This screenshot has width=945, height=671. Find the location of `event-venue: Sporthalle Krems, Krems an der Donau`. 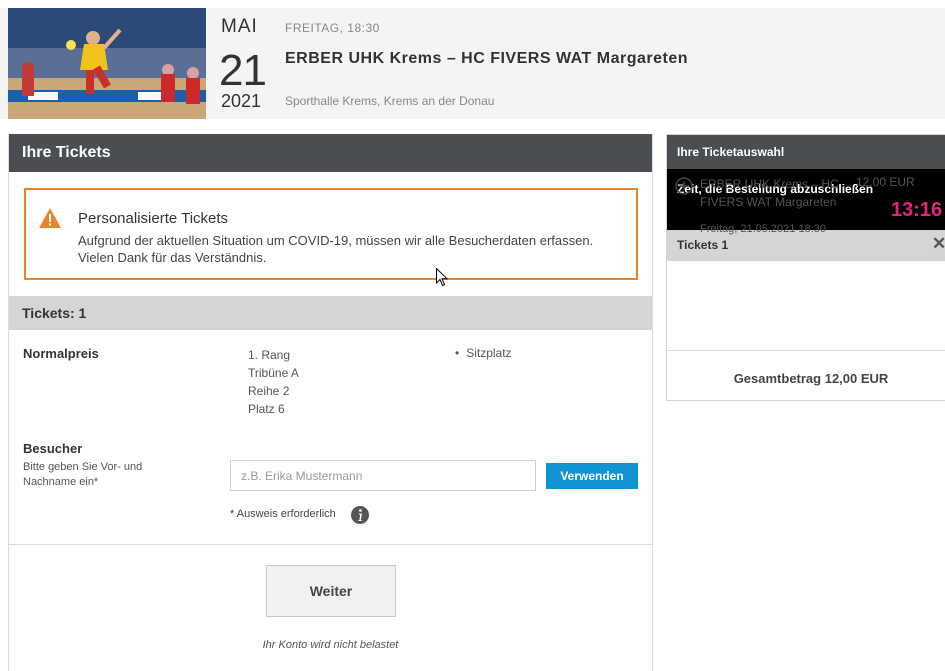

event-venue: Sporthalle Krems, Krems an der Donau is located at coordinates (390, 101).